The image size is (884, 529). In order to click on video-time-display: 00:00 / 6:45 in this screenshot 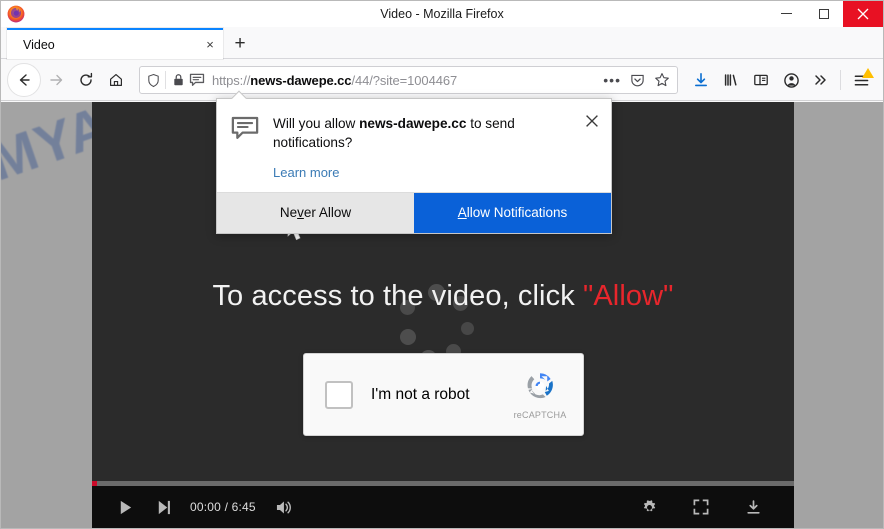, I will do `click(223, 507)`.